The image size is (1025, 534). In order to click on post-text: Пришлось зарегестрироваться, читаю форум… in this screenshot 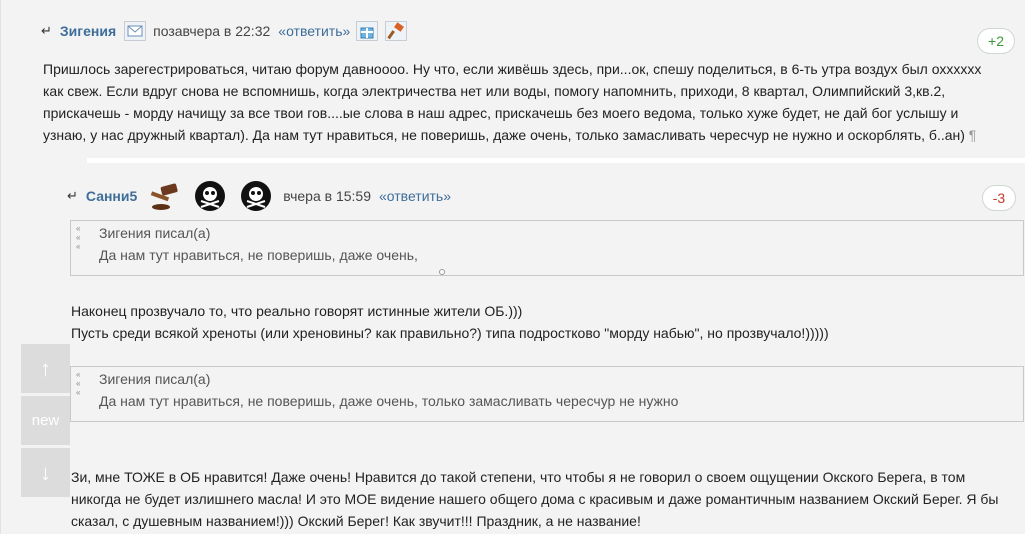, I will do `click(512, 102)`.